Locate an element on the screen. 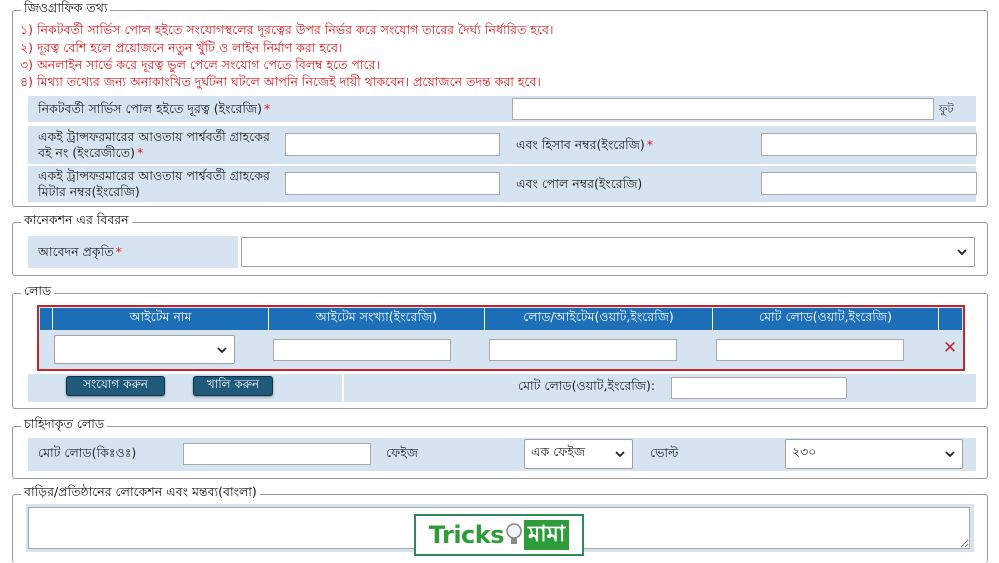 The image size is (999, 563). item-name-select is located at coordinates (144, 349).